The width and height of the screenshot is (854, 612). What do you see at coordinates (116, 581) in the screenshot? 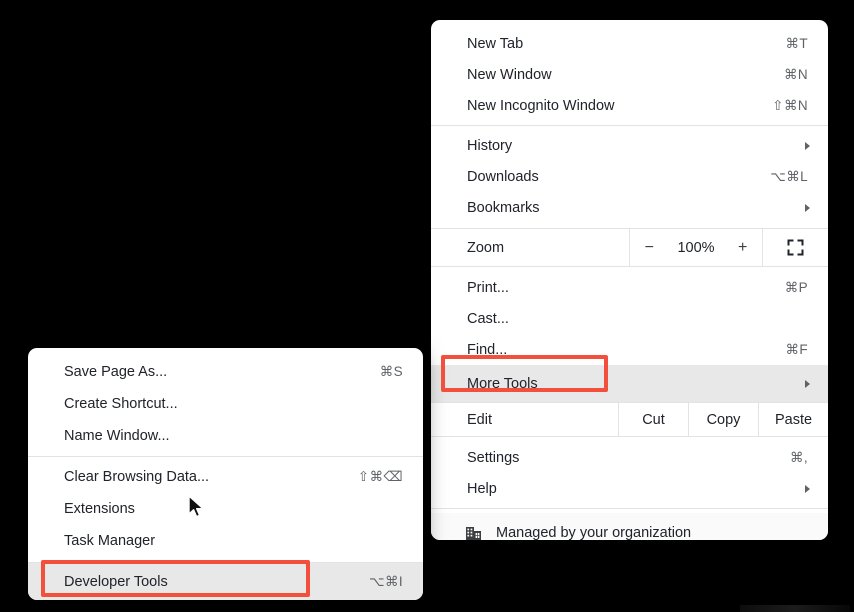
I see `menu-item-label: Developer Tools` at bounding box center [116, 581].